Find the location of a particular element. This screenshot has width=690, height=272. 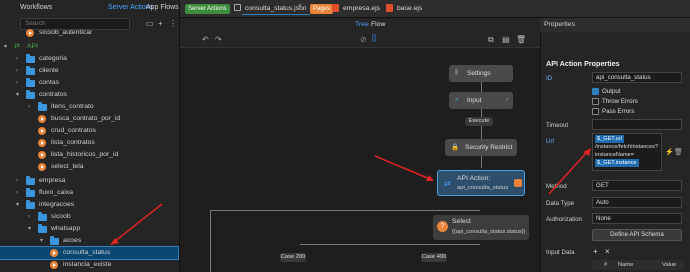

tree-item: lista_contratos is located at coordinates (89, 143).